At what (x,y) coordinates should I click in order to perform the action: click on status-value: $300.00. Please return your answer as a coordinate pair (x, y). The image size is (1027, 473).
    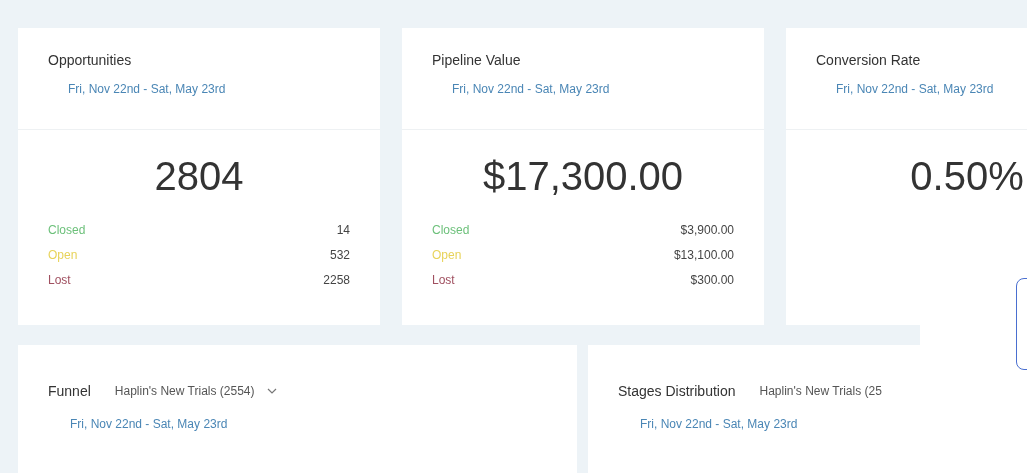
    Looking at the image, I should click on (712, 281).